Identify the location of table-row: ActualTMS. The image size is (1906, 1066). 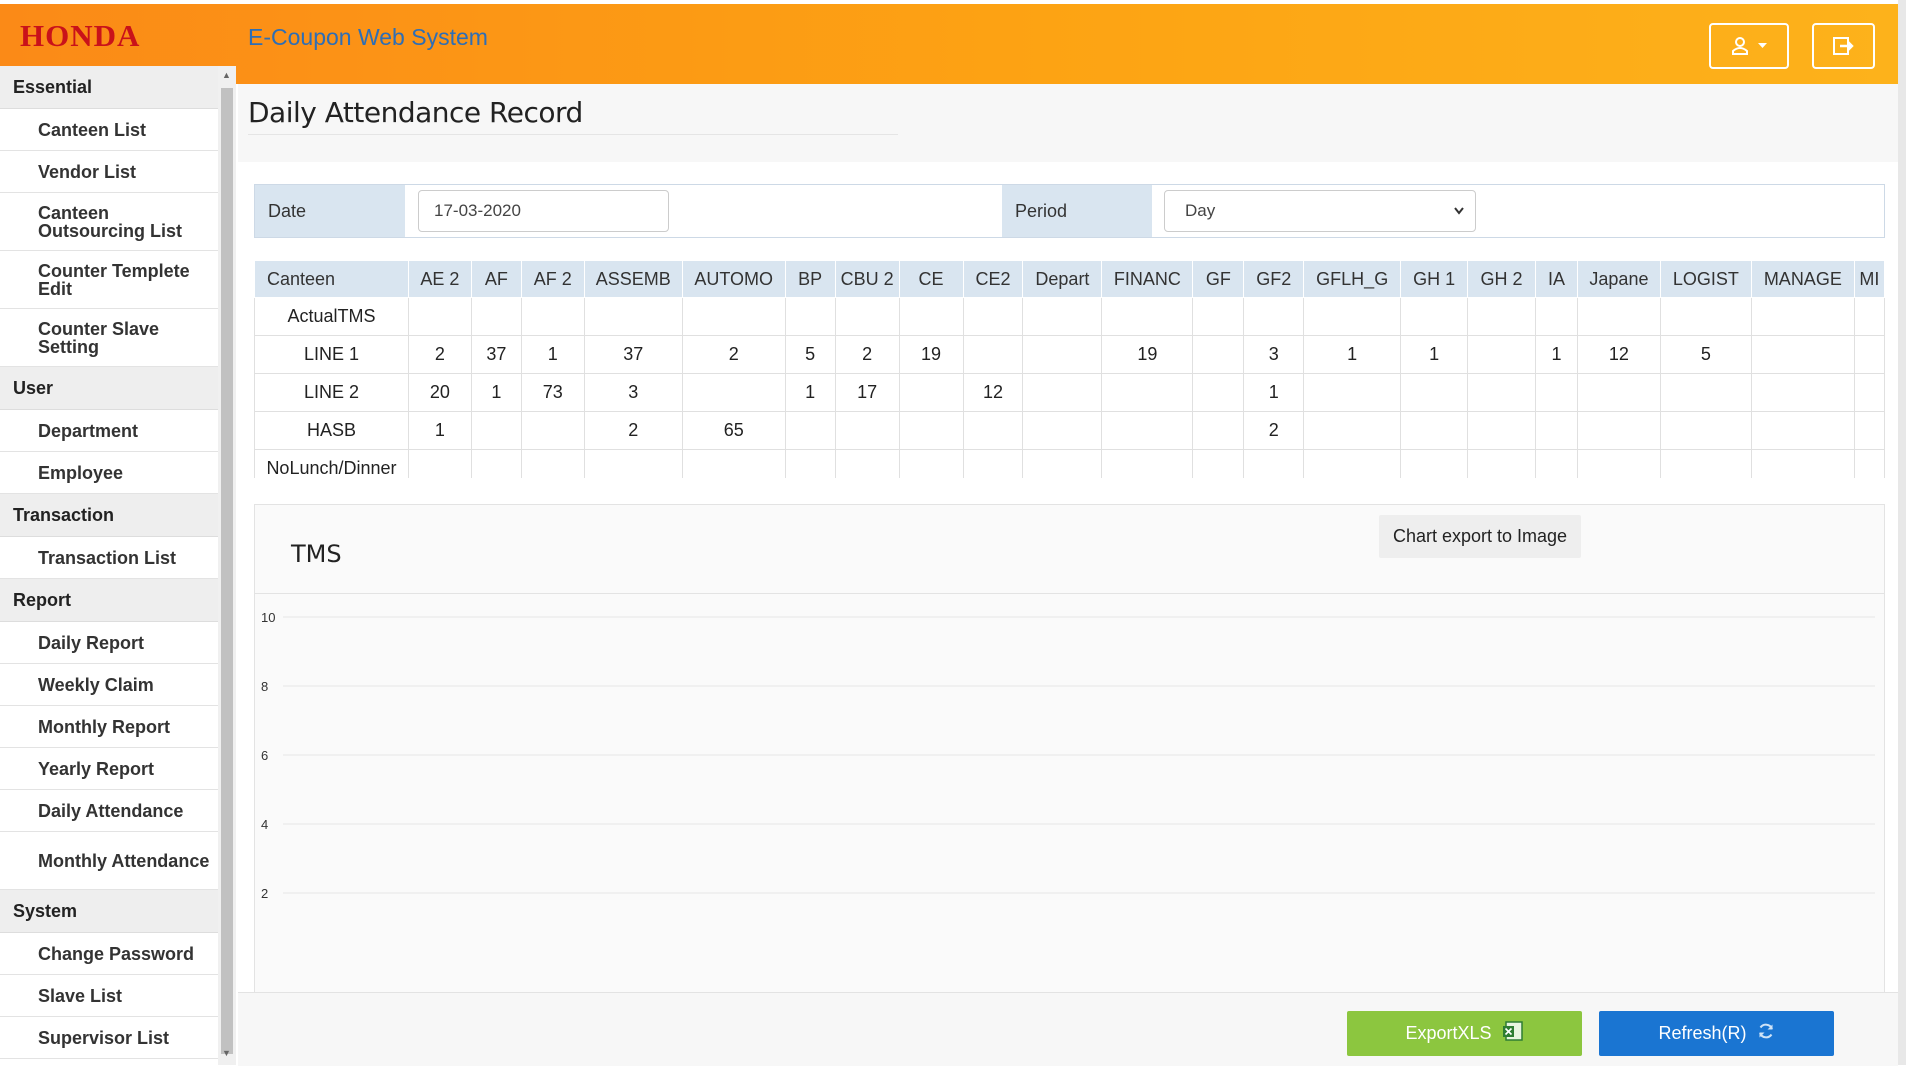
(1069, 316).